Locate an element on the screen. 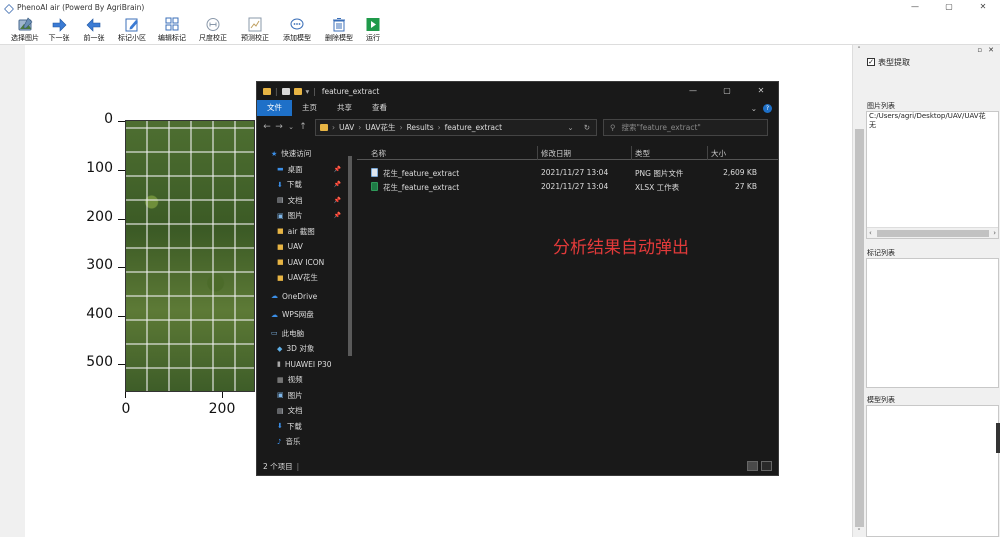 Image resolution: width=1000 pixels, height=537 pixels. close-button: ✕ is located at coordinates (983, 7).